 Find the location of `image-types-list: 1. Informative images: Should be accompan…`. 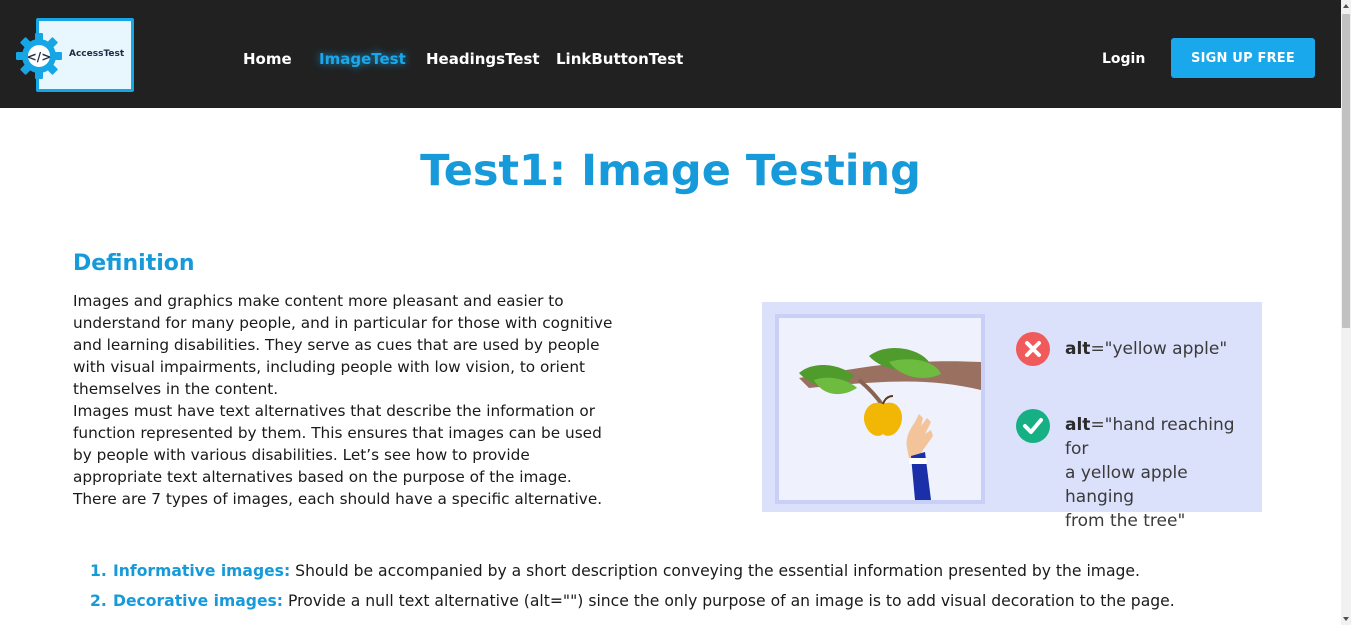

image-types-list: 1. Informative images: Should be accompan… is located at coordinates (632, 590).